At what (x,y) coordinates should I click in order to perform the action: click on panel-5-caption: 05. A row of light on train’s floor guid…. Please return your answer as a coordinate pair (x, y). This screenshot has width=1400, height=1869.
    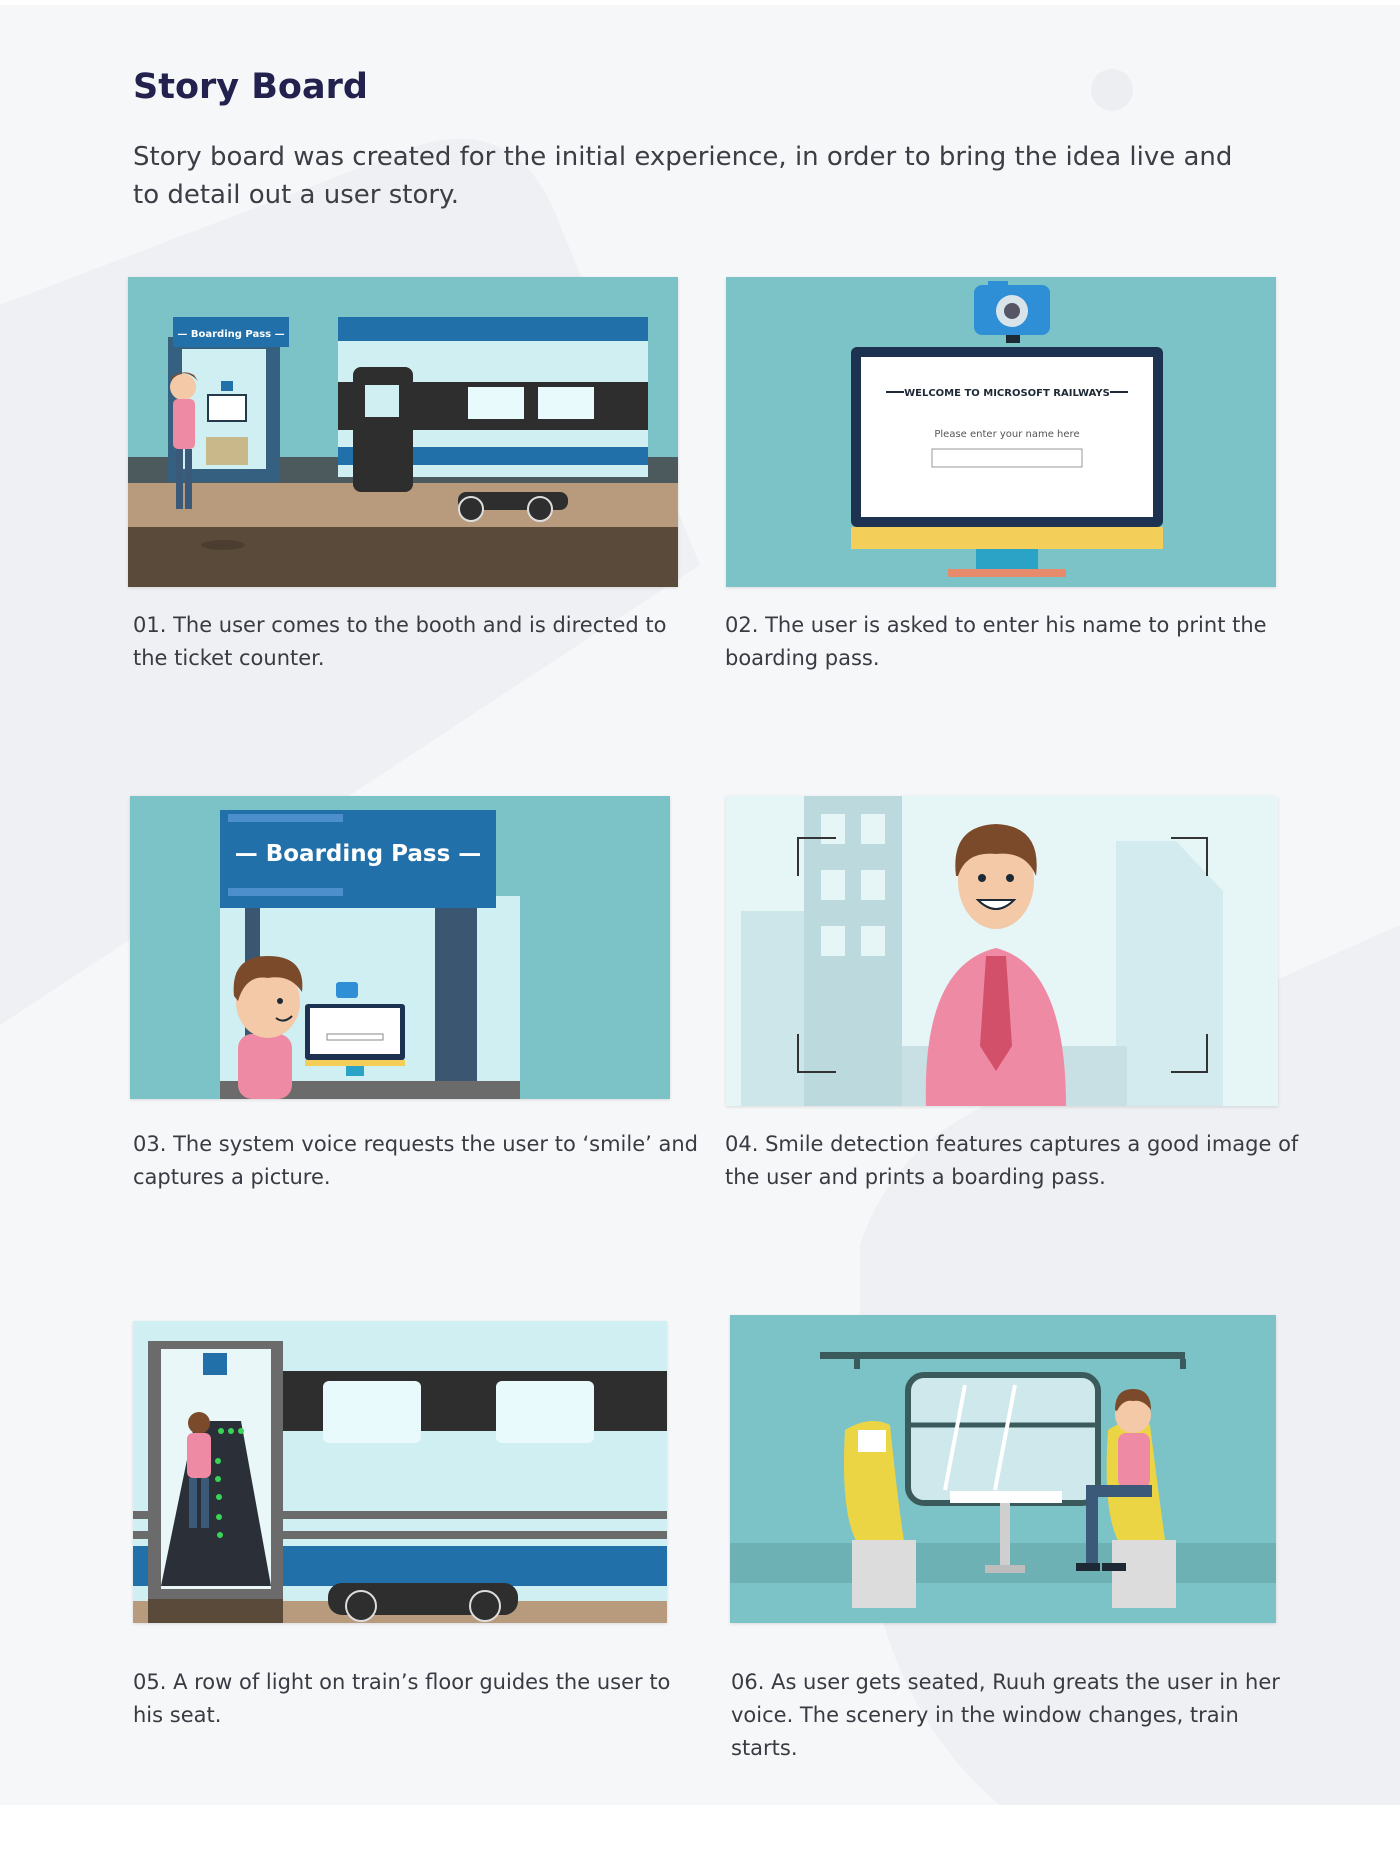
    Looking at the image, I should click on (402, 1698).